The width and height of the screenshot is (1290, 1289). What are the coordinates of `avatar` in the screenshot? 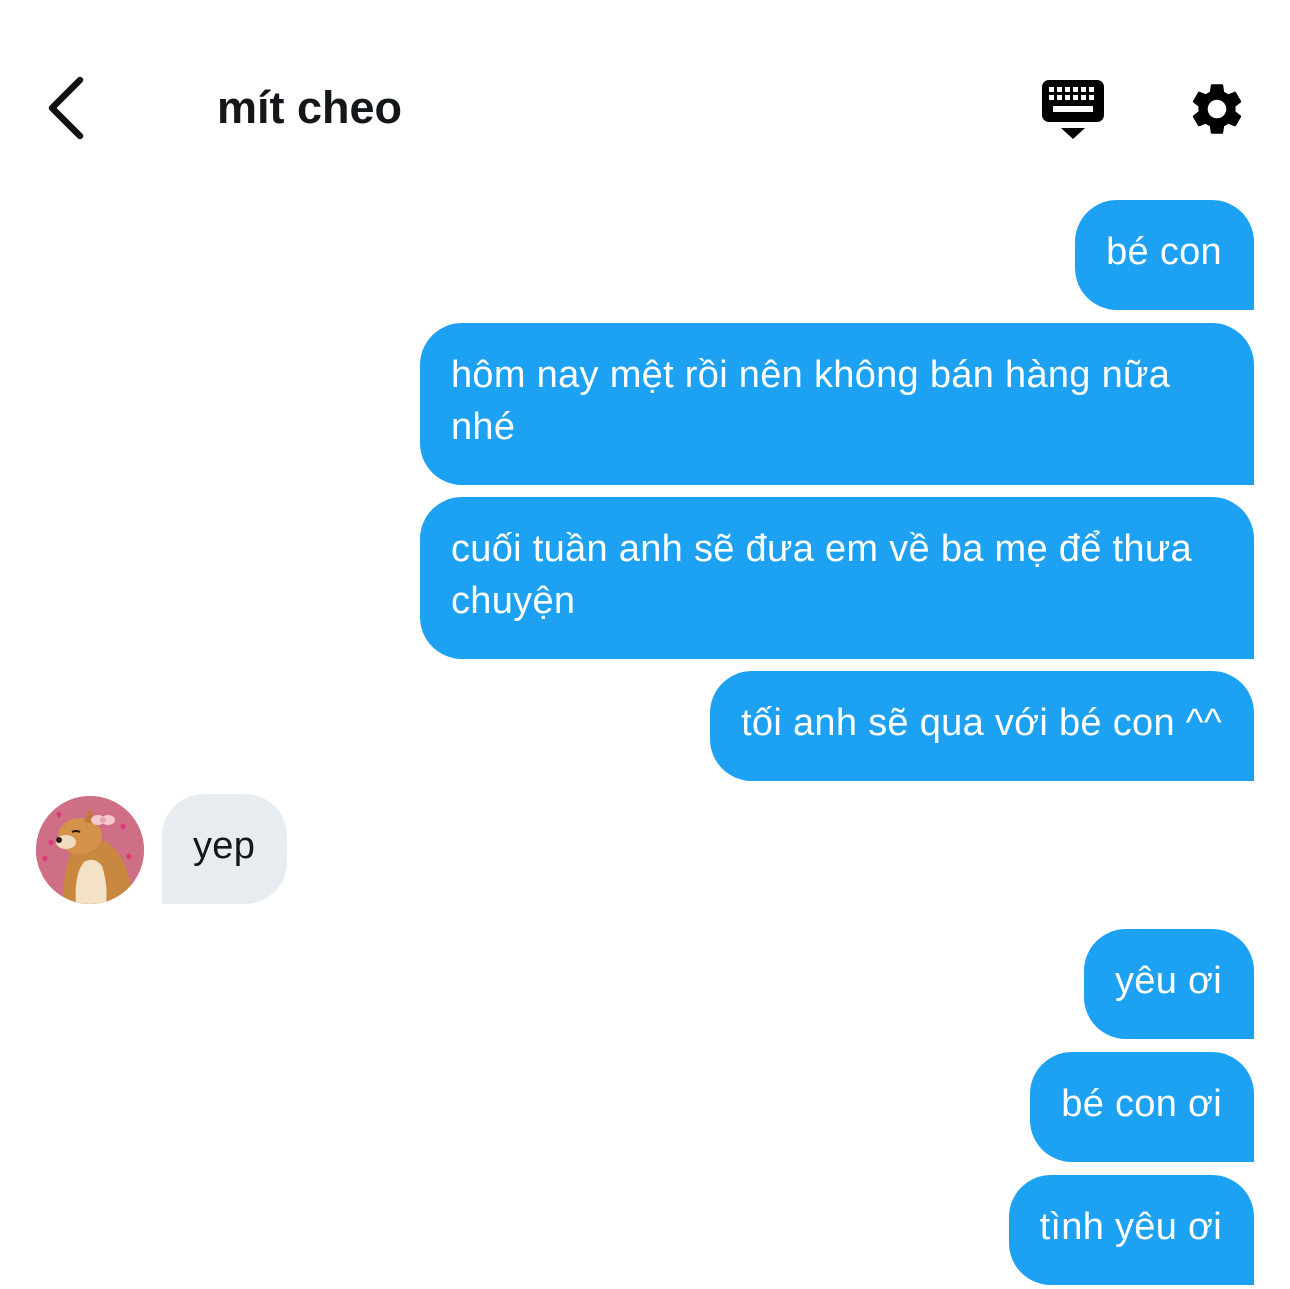 It's located at (90, 850).